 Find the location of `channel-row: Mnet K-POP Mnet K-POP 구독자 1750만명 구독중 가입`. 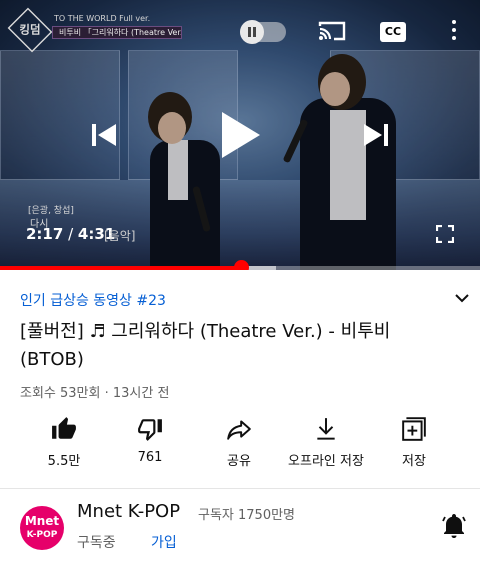

channel-row: Mnet K-POP Mnet K-POP 구독자 1750만명 구독중 가입 is located at coordinates (240, 527).